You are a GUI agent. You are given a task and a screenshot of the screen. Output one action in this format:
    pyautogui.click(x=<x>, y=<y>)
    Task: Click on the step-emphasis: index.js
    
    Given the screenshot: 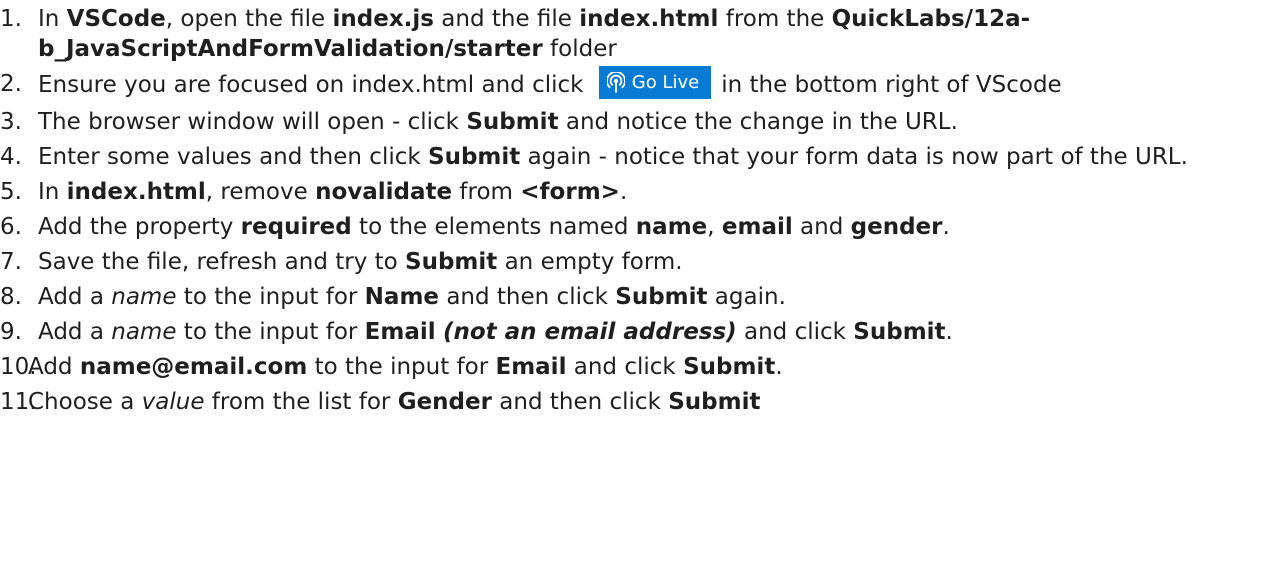 What is the action you would take?
    pyautogui.click(x=383, y=19)
    